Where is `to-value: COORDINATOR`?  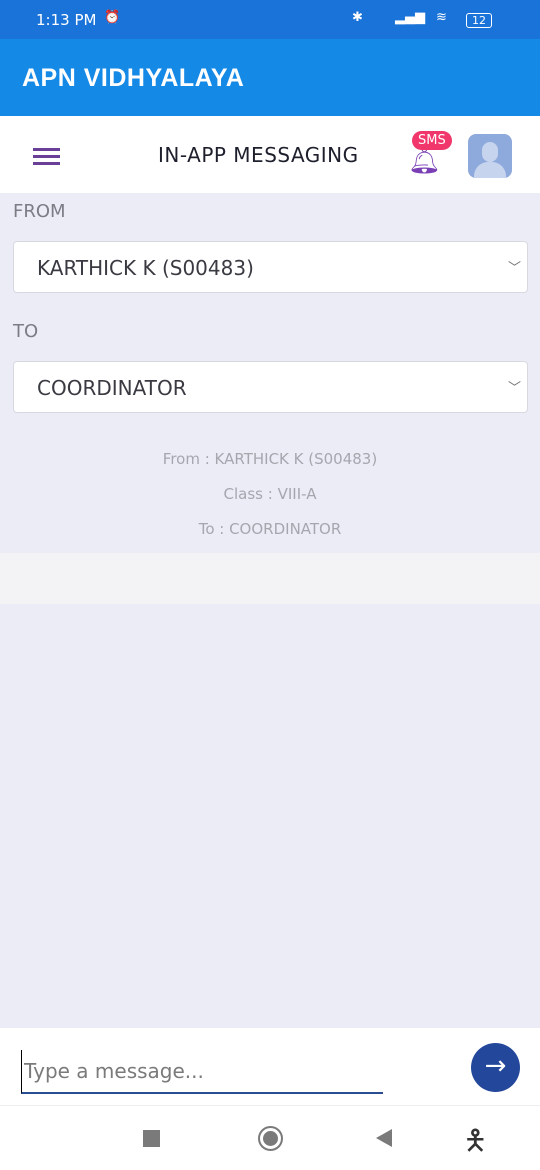 to-value: COORDINATOR is located at coordinates (112, 388).